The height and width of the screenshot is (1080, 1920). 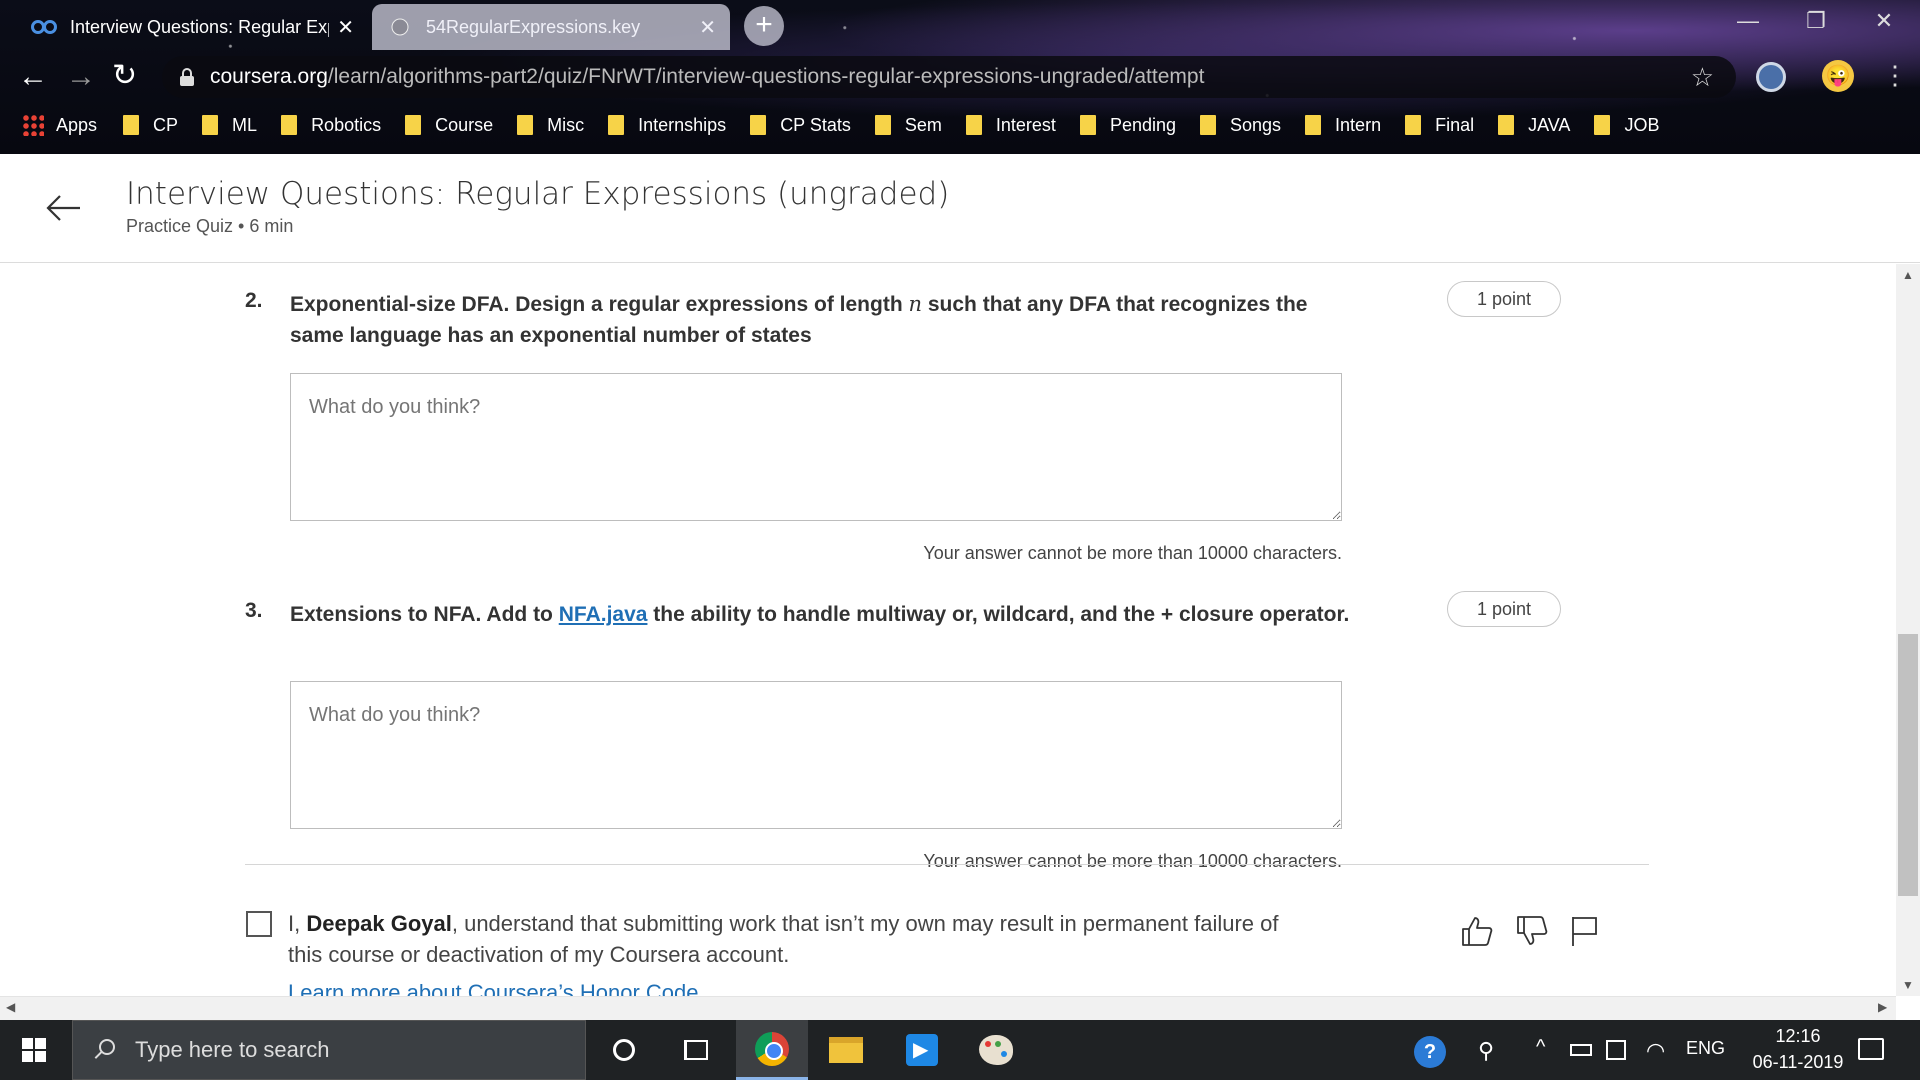 I want to click on bookmark-folder-final: Final, so click(x=1439, y=125).